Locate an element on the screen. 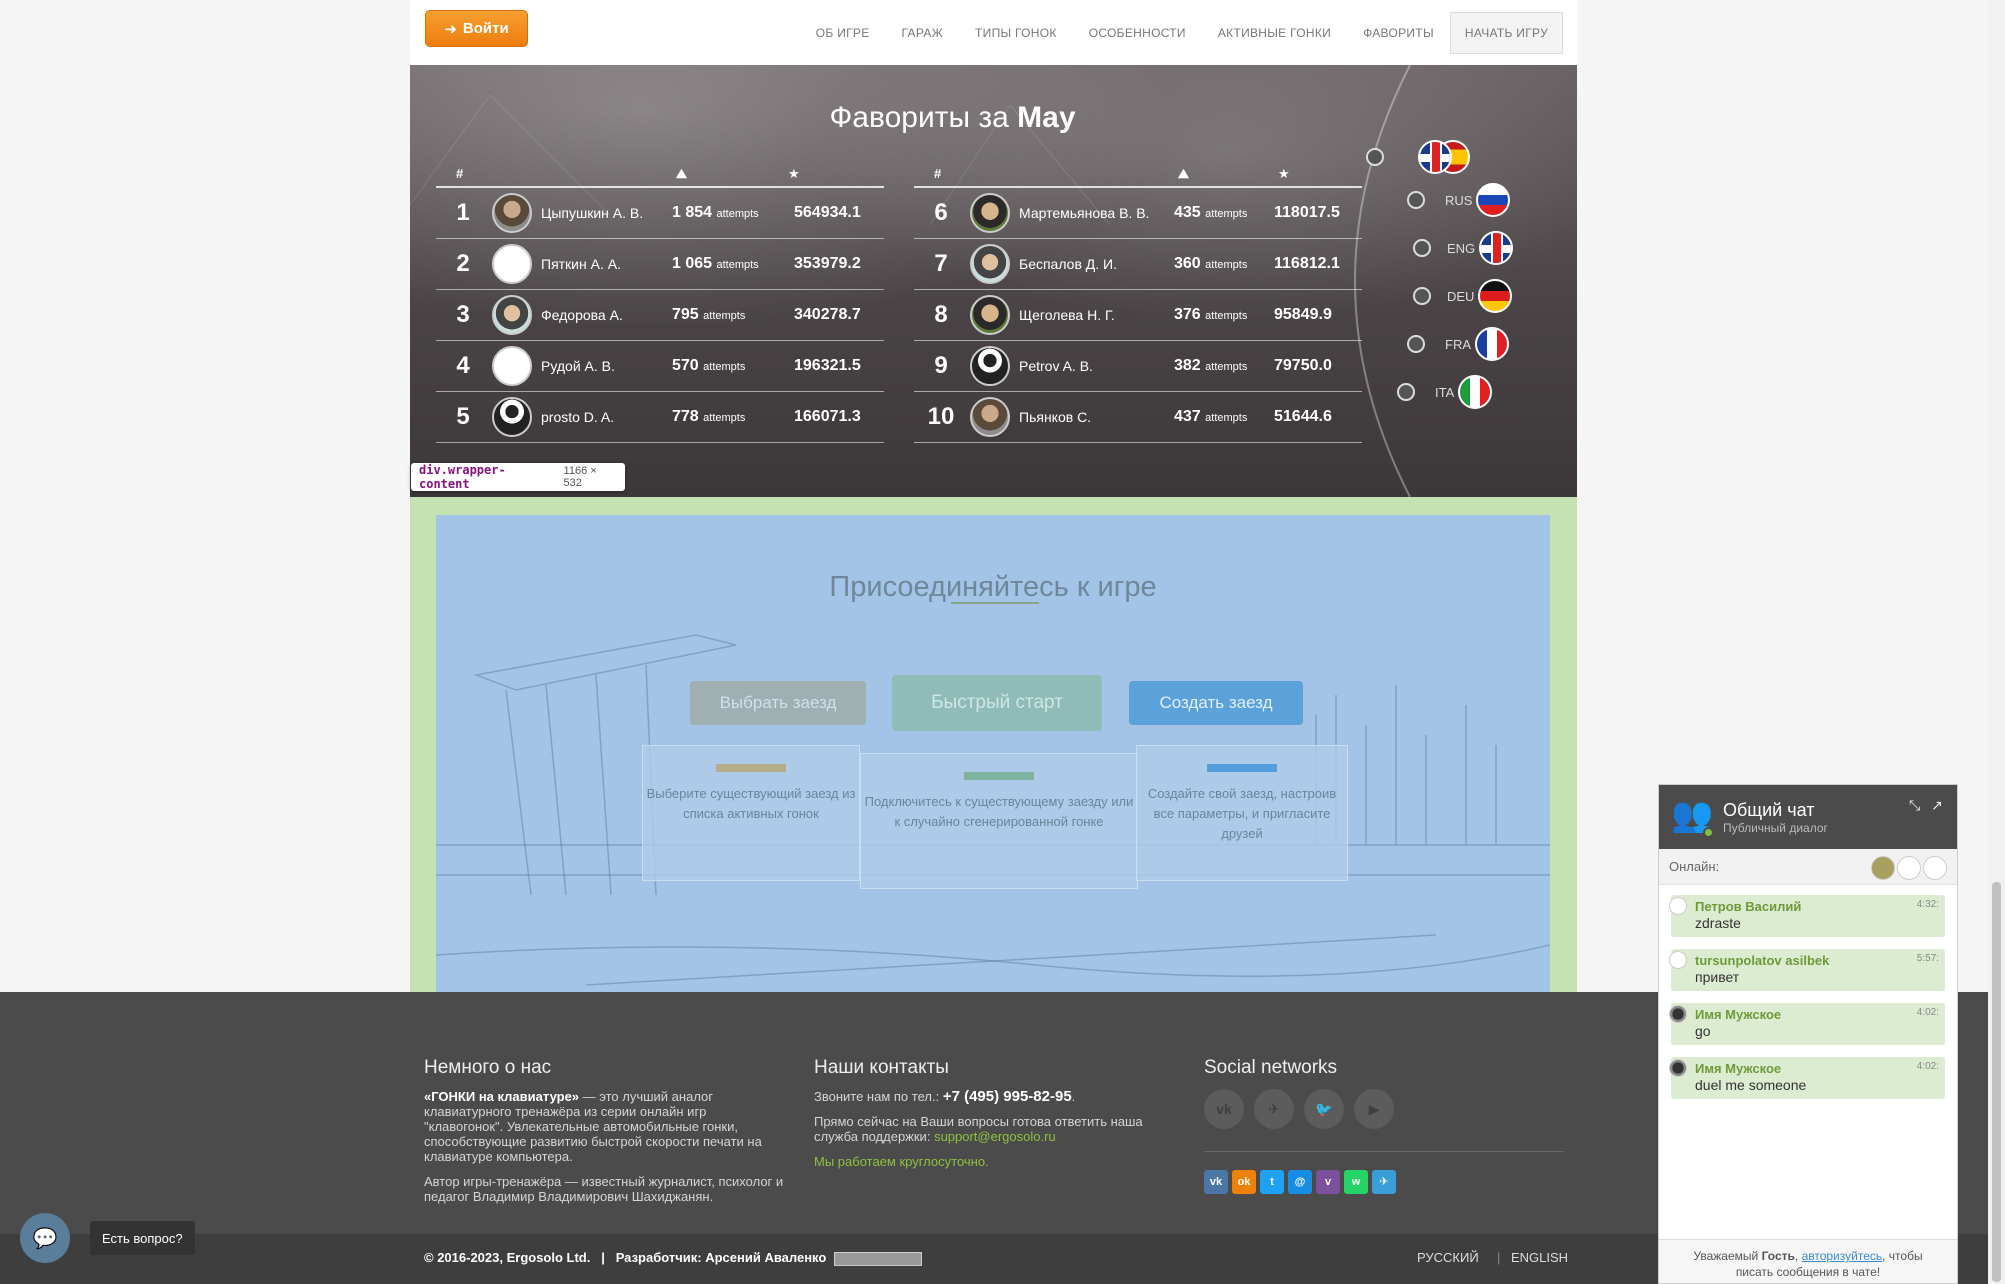 The image size is (2005, 1284). login-button: ➜ Войти is located at coordinates (476, 28).